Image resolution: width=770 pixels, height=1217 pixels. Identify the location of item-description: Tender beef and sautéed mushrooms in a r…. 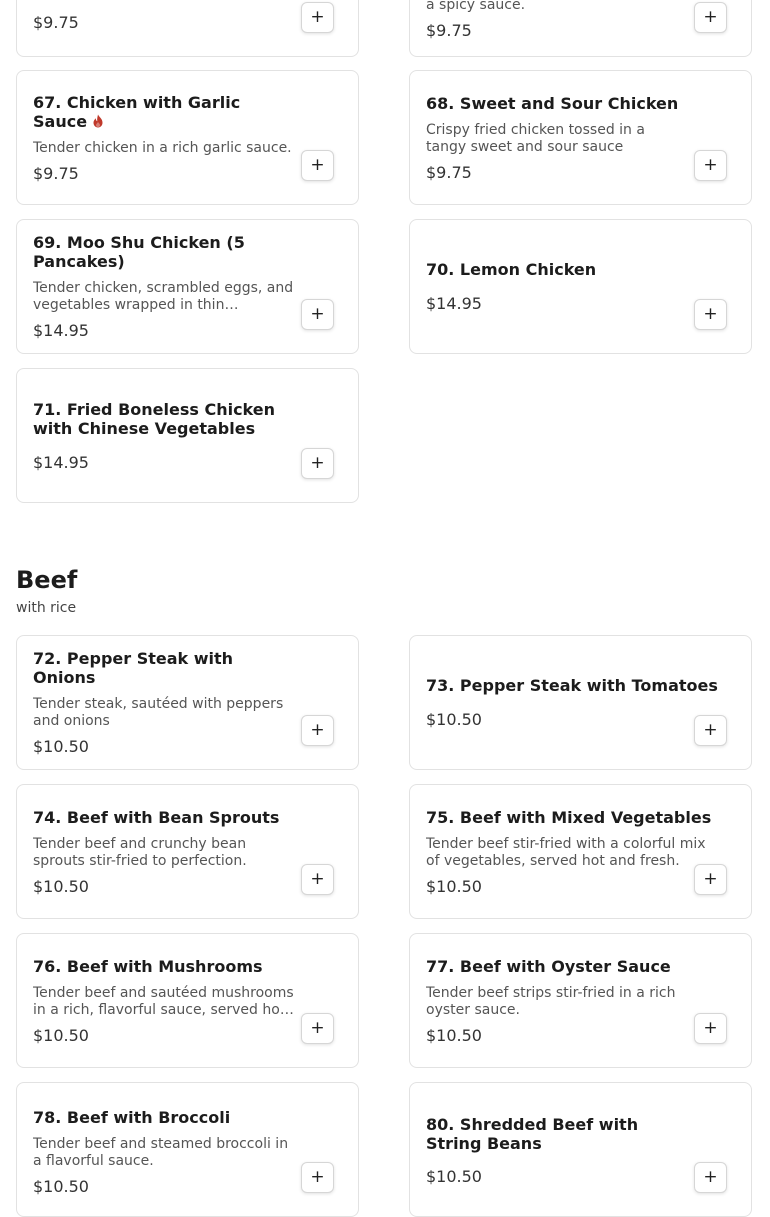
(163, 1001).